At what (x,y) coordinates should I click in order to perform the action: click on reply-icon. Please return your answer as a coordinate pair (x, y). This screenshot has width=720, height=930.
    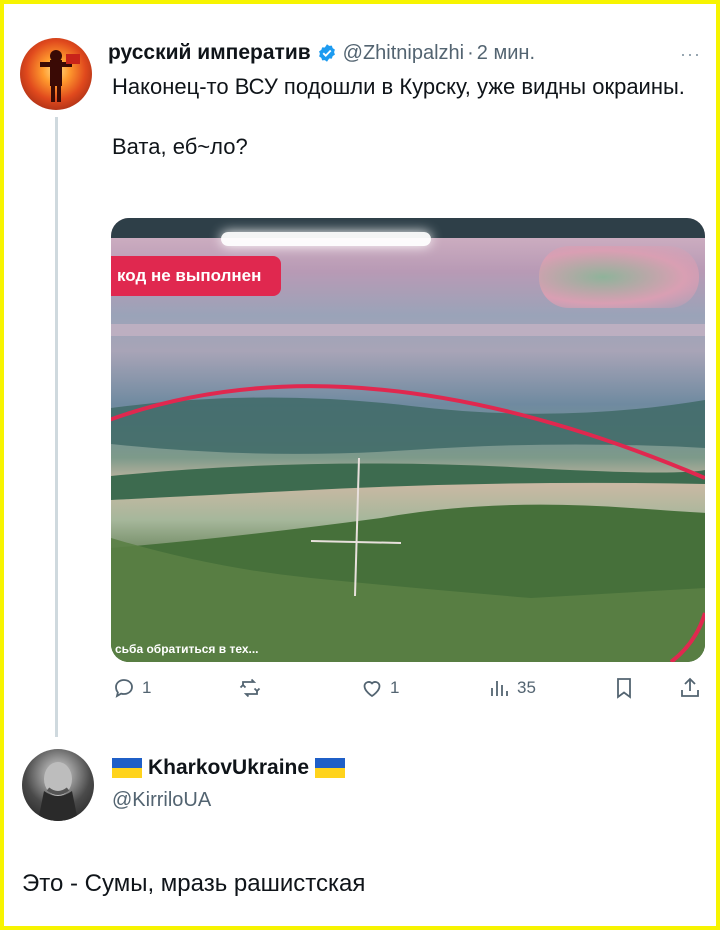
    Looking at the image, I should click on (124, 688).